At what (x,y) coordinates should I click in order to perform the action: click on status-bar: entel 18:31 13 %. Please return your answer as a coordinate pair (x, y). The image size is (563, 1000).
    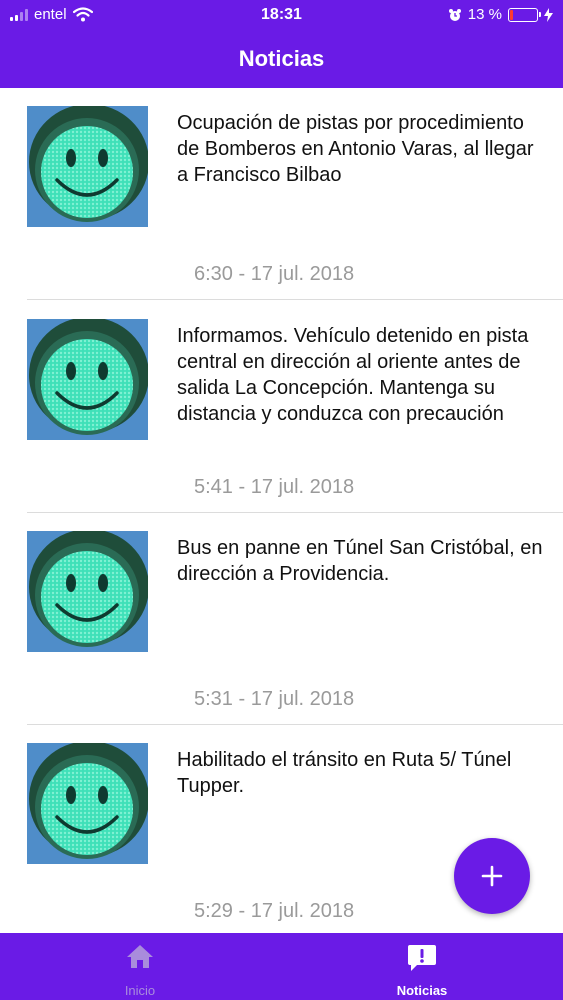
    Looking at the image, I should click on (281, 15).